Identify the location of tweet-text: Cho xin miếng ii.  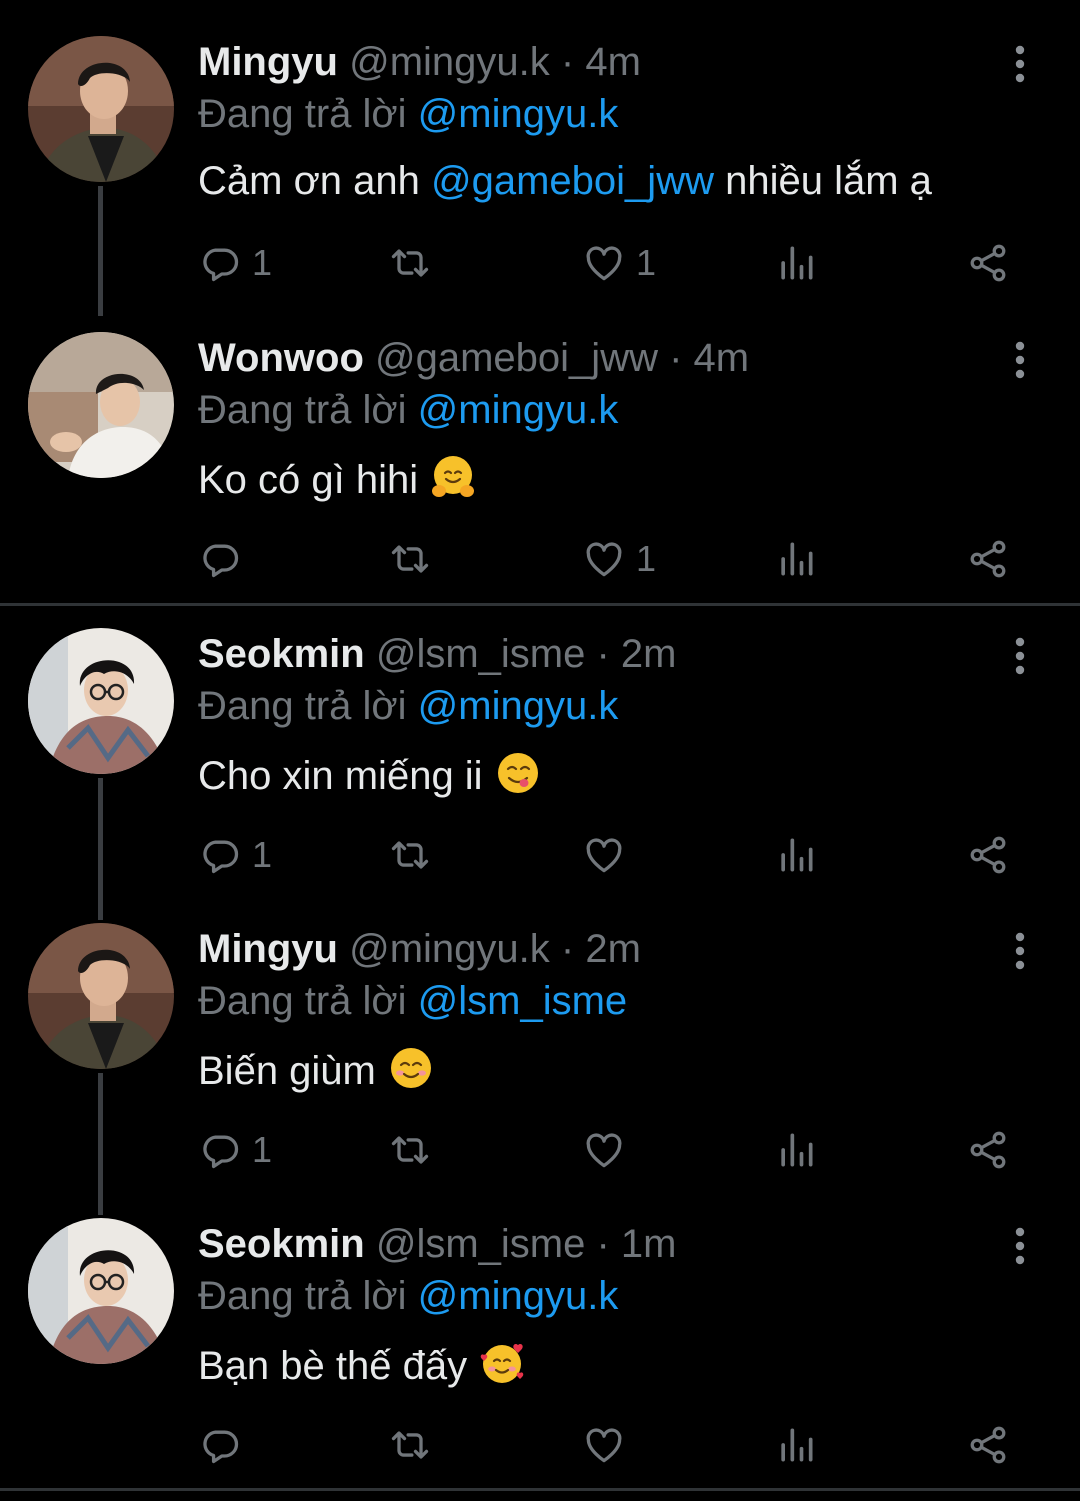
(370, 774).